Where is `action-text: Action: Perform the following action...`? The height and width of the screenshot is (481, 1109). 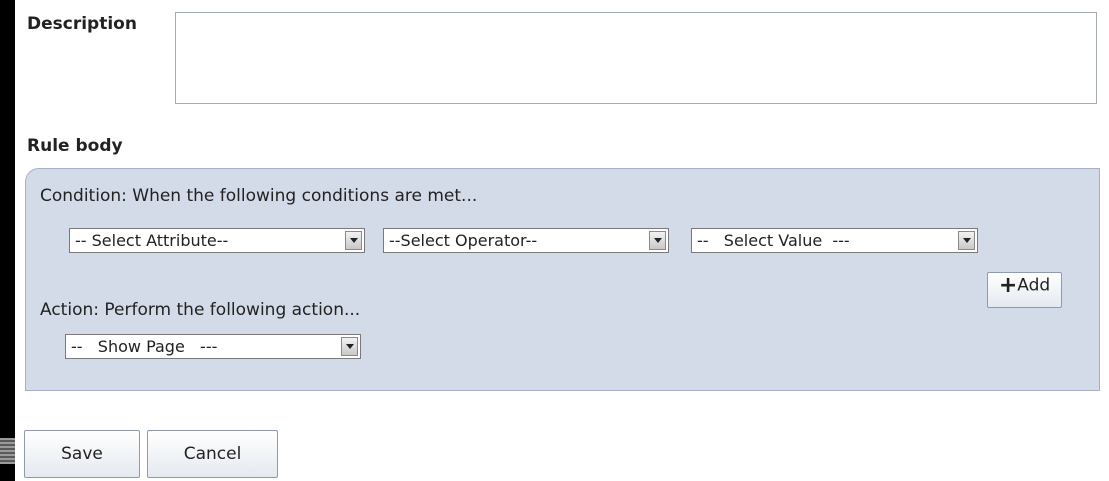
action-text: Action: Perform the following action... is located at coordinates (200, 310).